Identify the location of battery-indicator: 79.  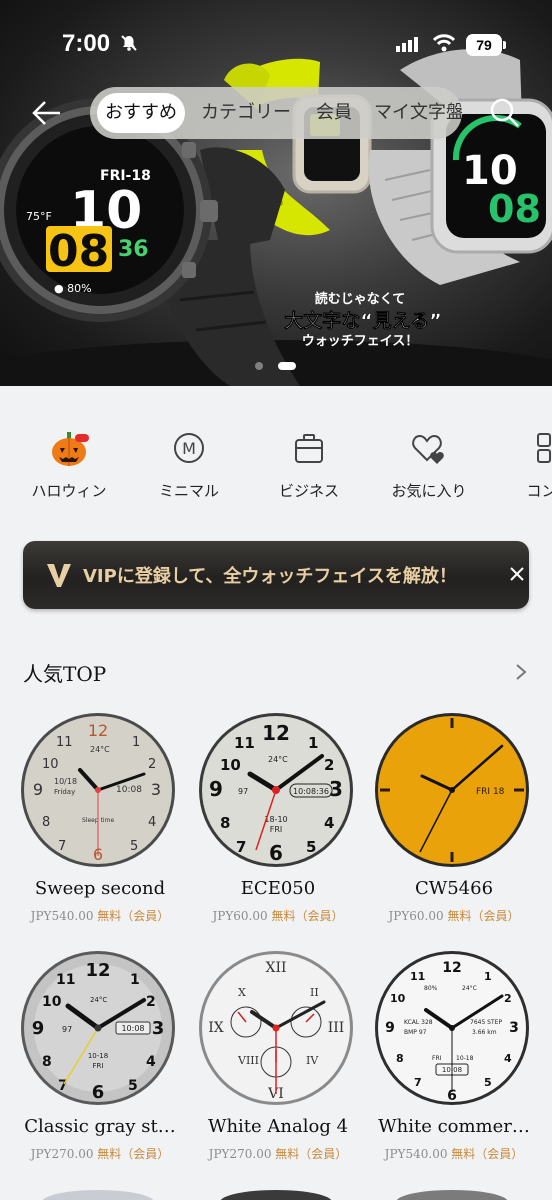
(486, 45).